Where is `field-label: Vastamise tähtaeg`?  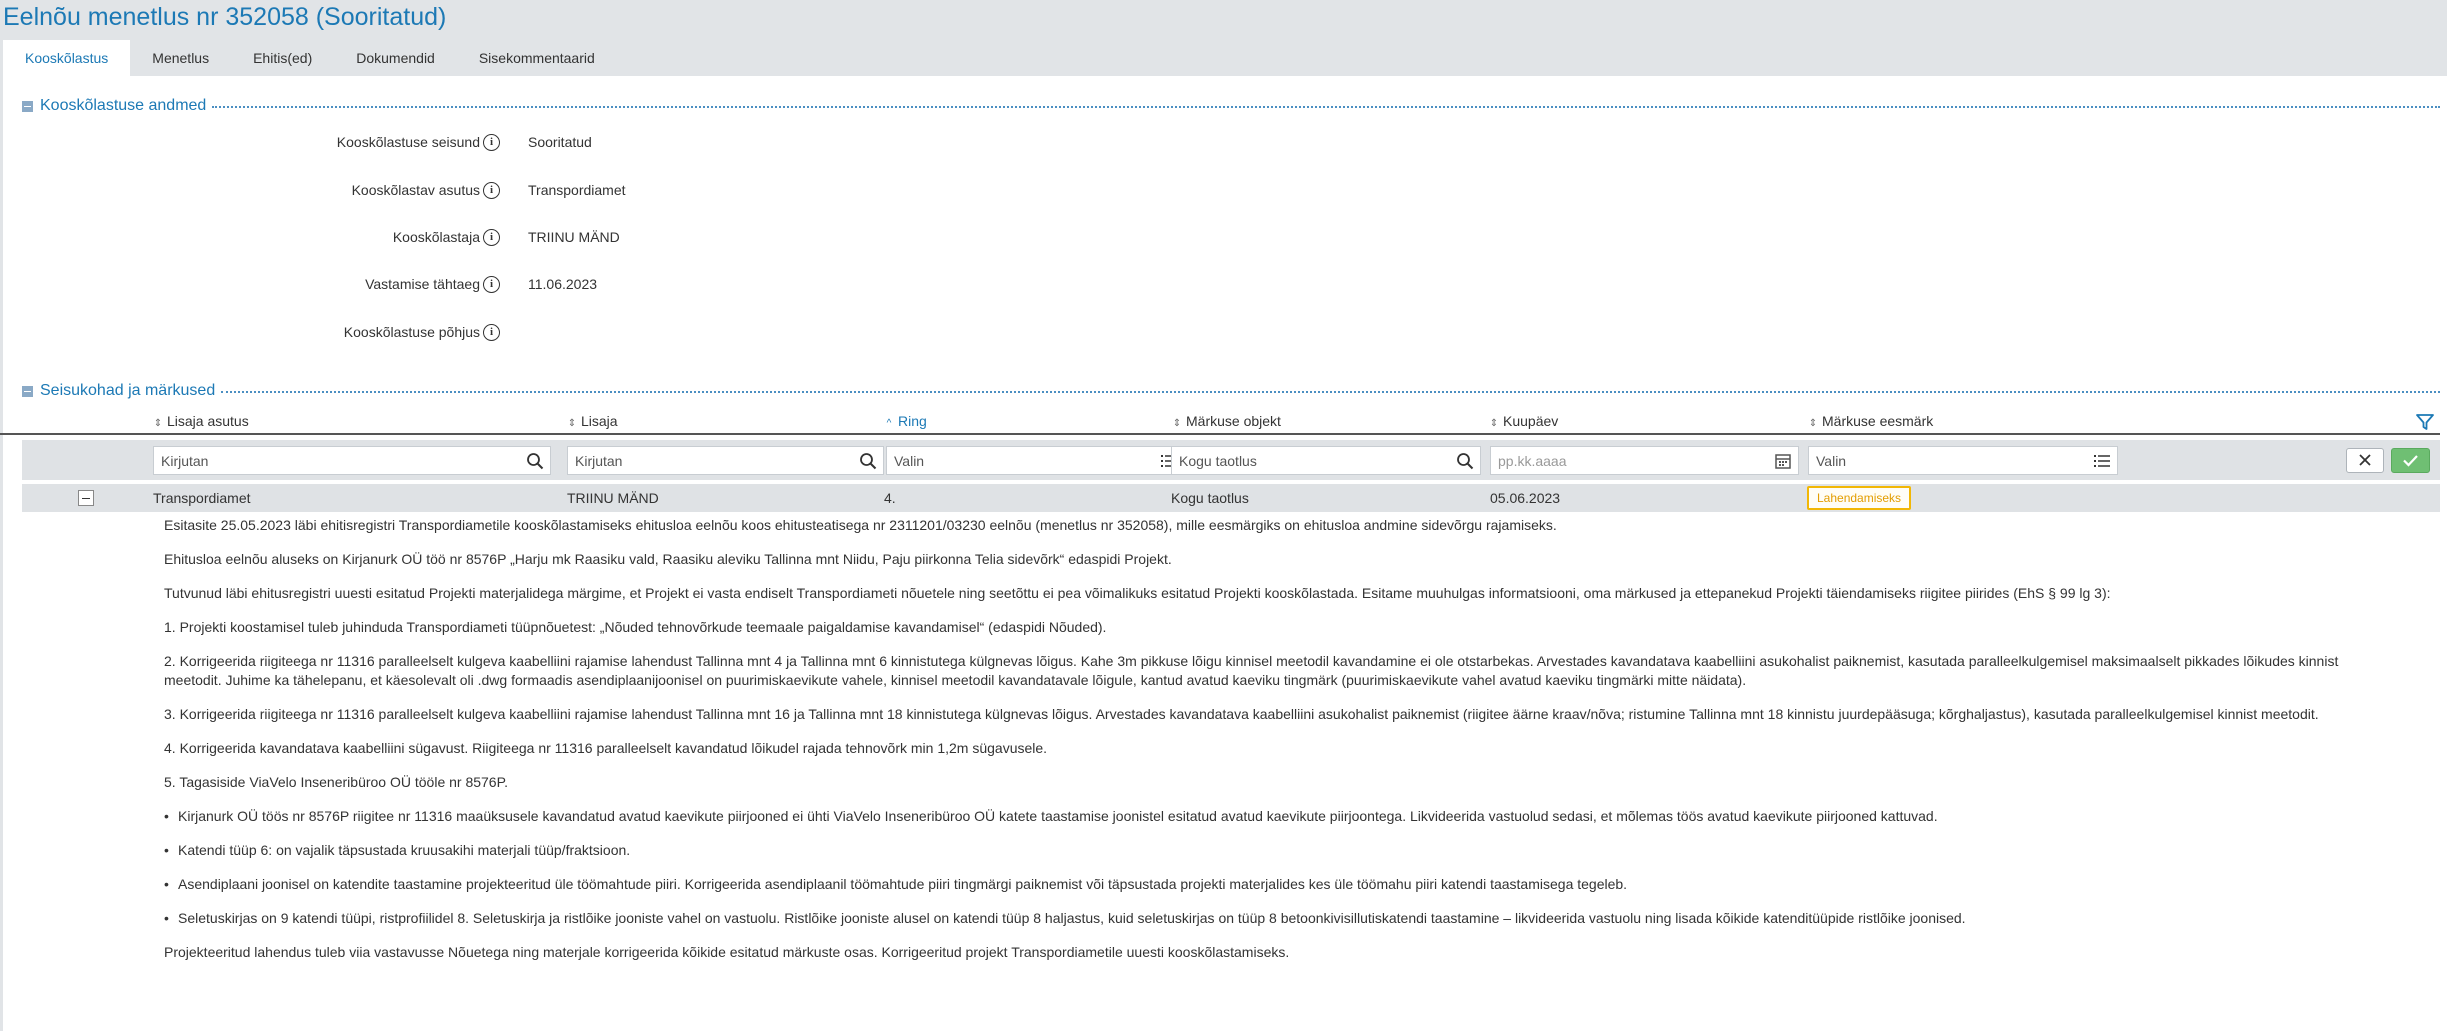
field-label: Vastamise tähtaeg is located at coordinates (422, 284).